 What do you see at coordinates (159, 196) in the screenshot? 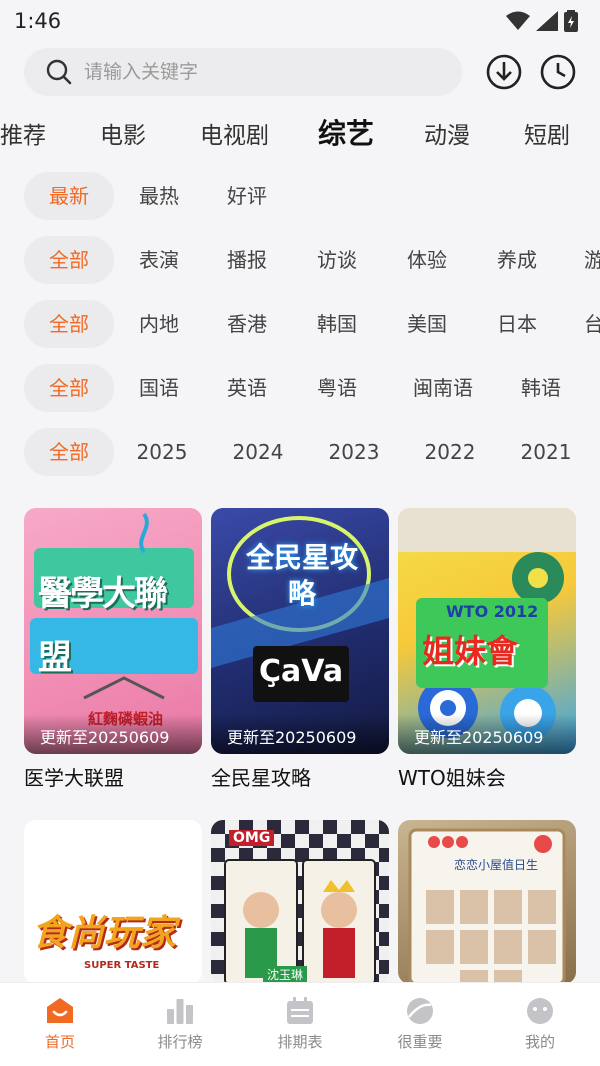
I see `chip-sort-hot: 最热` at bounding box center [159, 196].